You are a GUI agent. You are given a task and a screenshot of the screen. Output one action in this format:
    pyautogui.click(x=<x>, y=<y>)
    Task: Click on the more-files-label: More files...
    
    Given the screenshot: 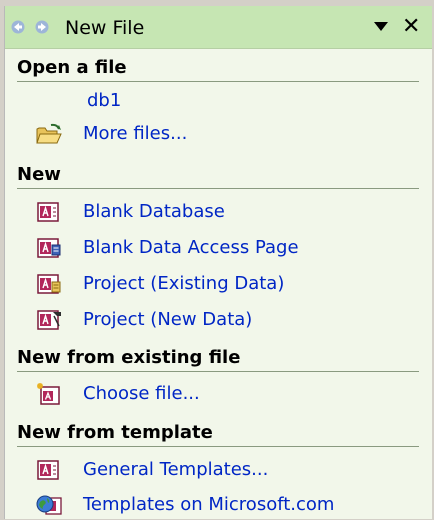 What is the action you would take?
    pyautogui.click(x=135, y=134)
    